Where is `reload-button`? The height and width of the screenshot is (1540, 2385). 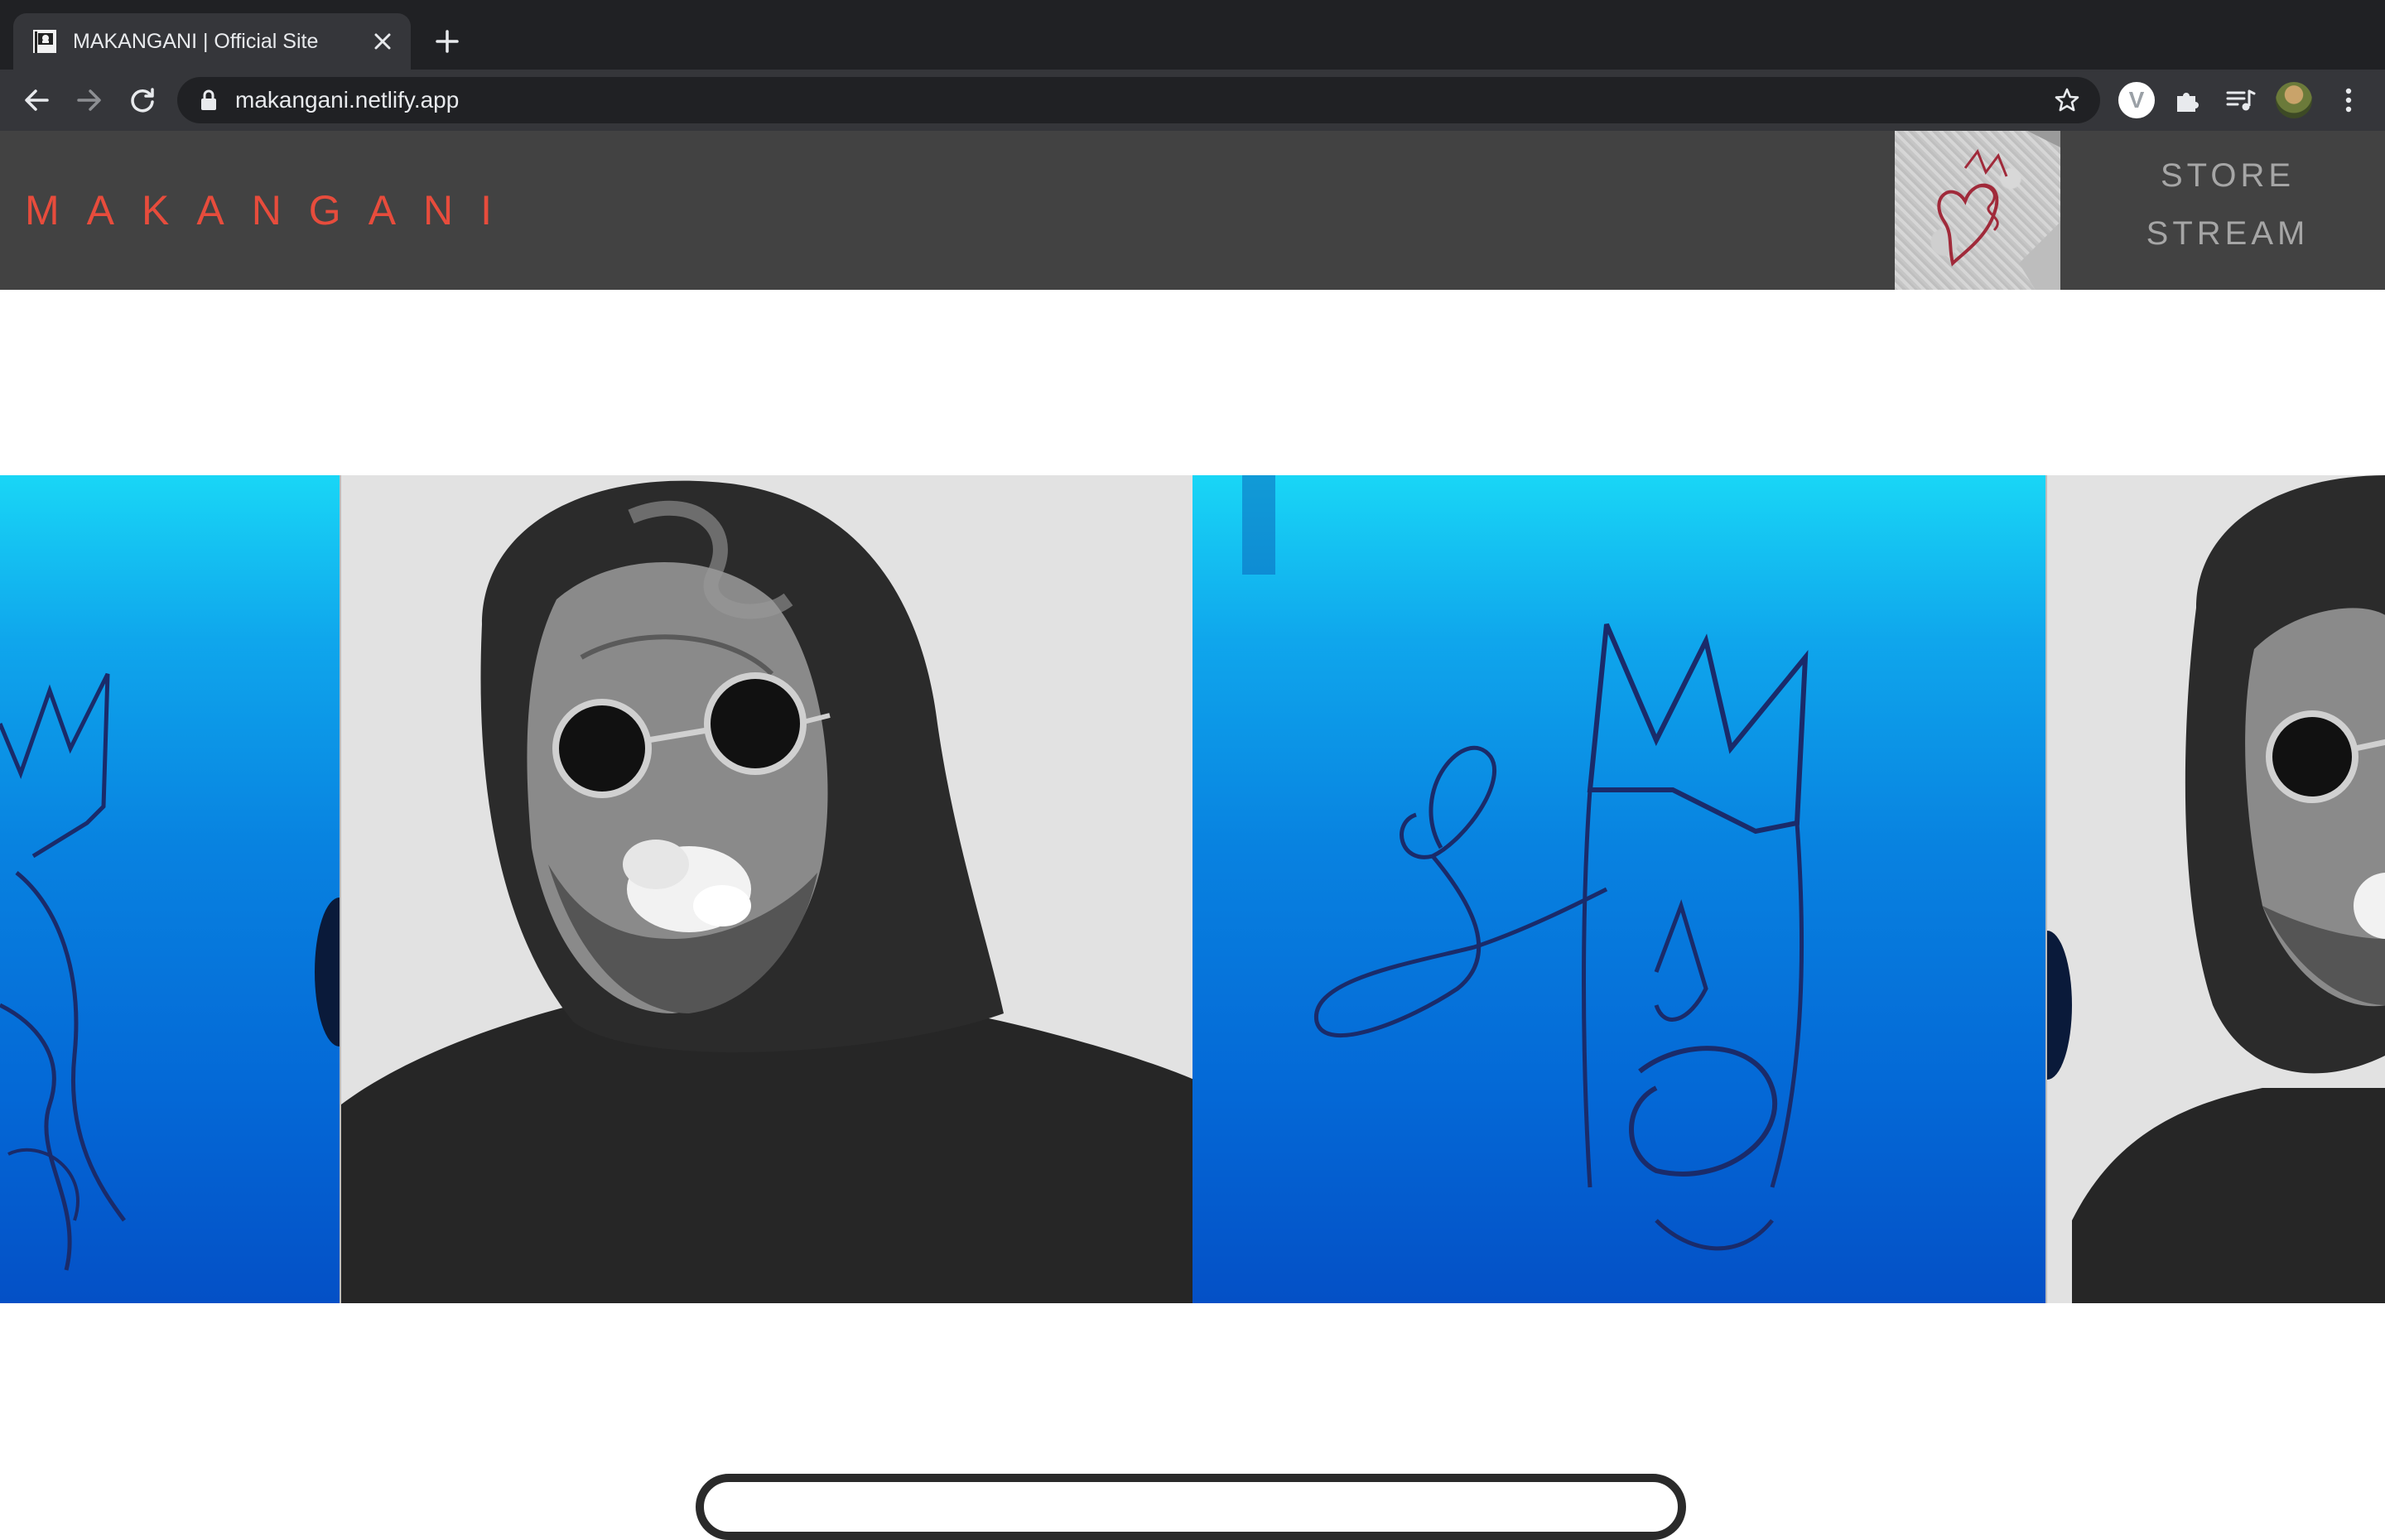 reload-button is located at coordinates (142, 100).